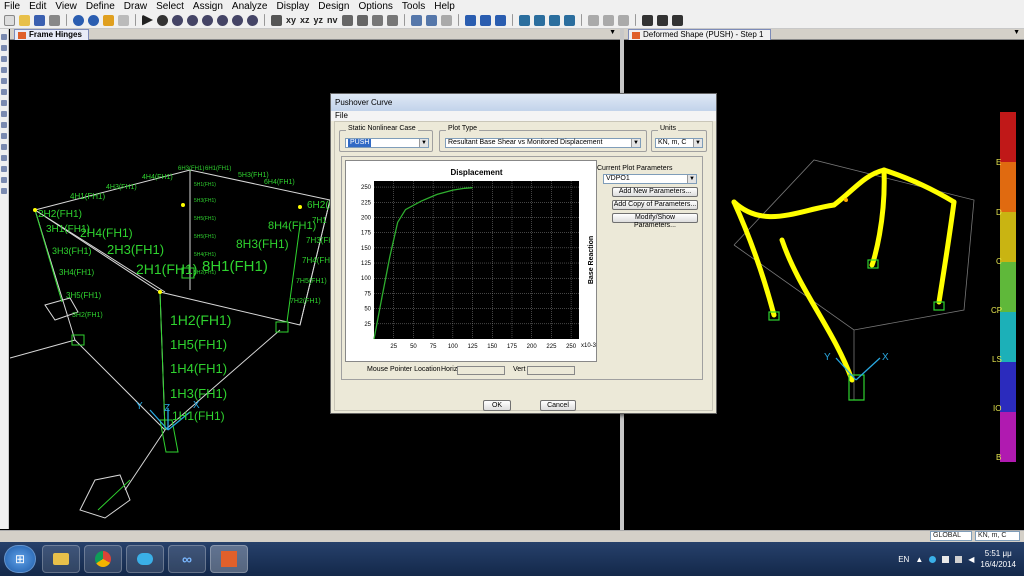  I want to click on menu-assign: Assign, so click(208, 6).